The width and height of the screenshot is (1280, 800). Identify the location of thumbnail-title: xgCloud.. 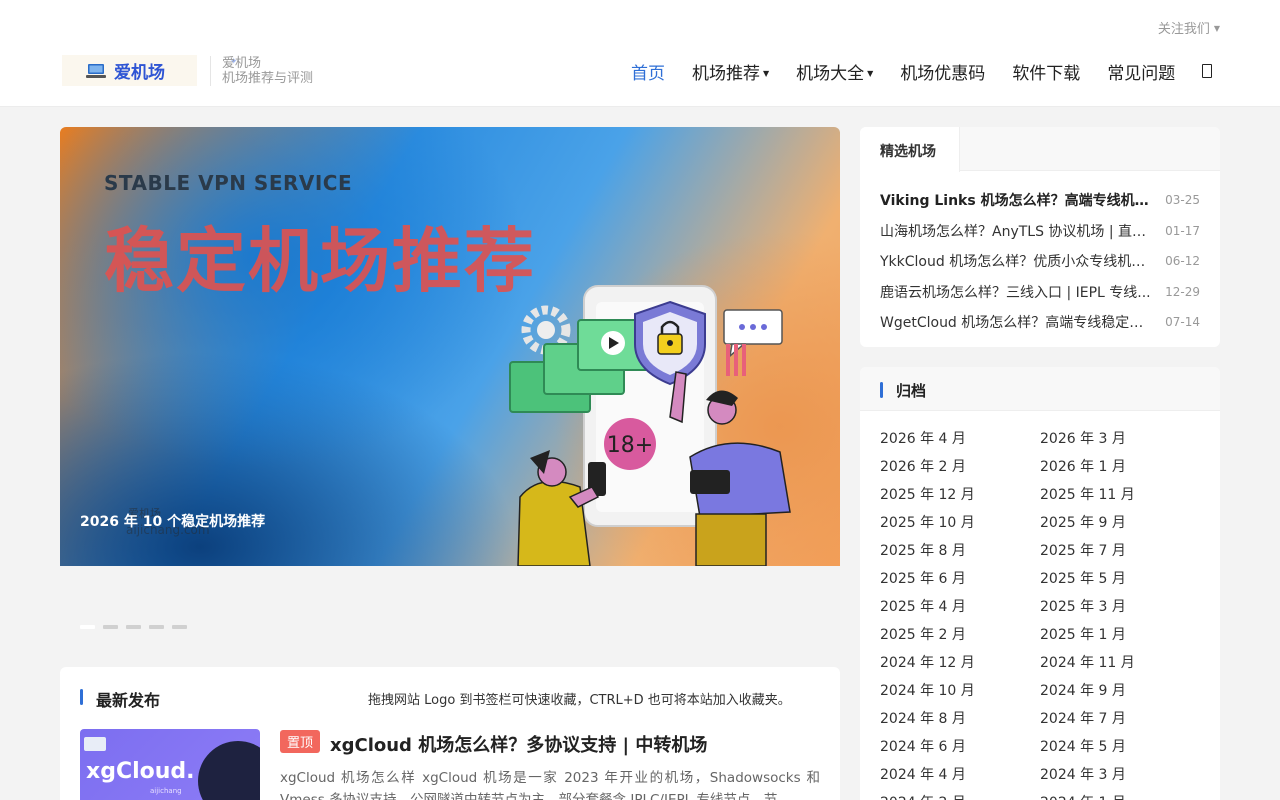
(140, 771).